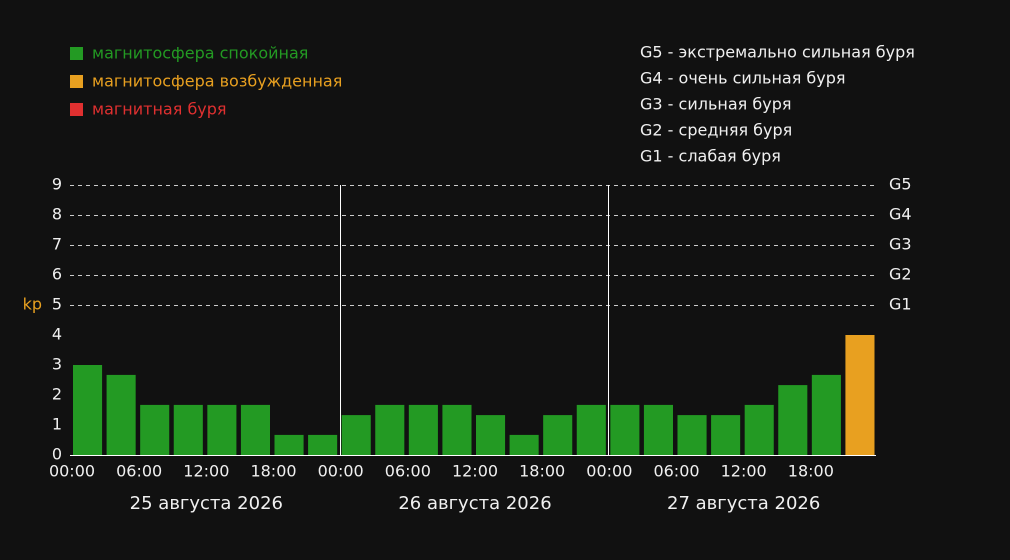 The image size is (1010, 560). Describe the element at coordinates (743, 78) in the screenshot. I see `scale-legend-item: G4 - очень сильная буря` at that location.